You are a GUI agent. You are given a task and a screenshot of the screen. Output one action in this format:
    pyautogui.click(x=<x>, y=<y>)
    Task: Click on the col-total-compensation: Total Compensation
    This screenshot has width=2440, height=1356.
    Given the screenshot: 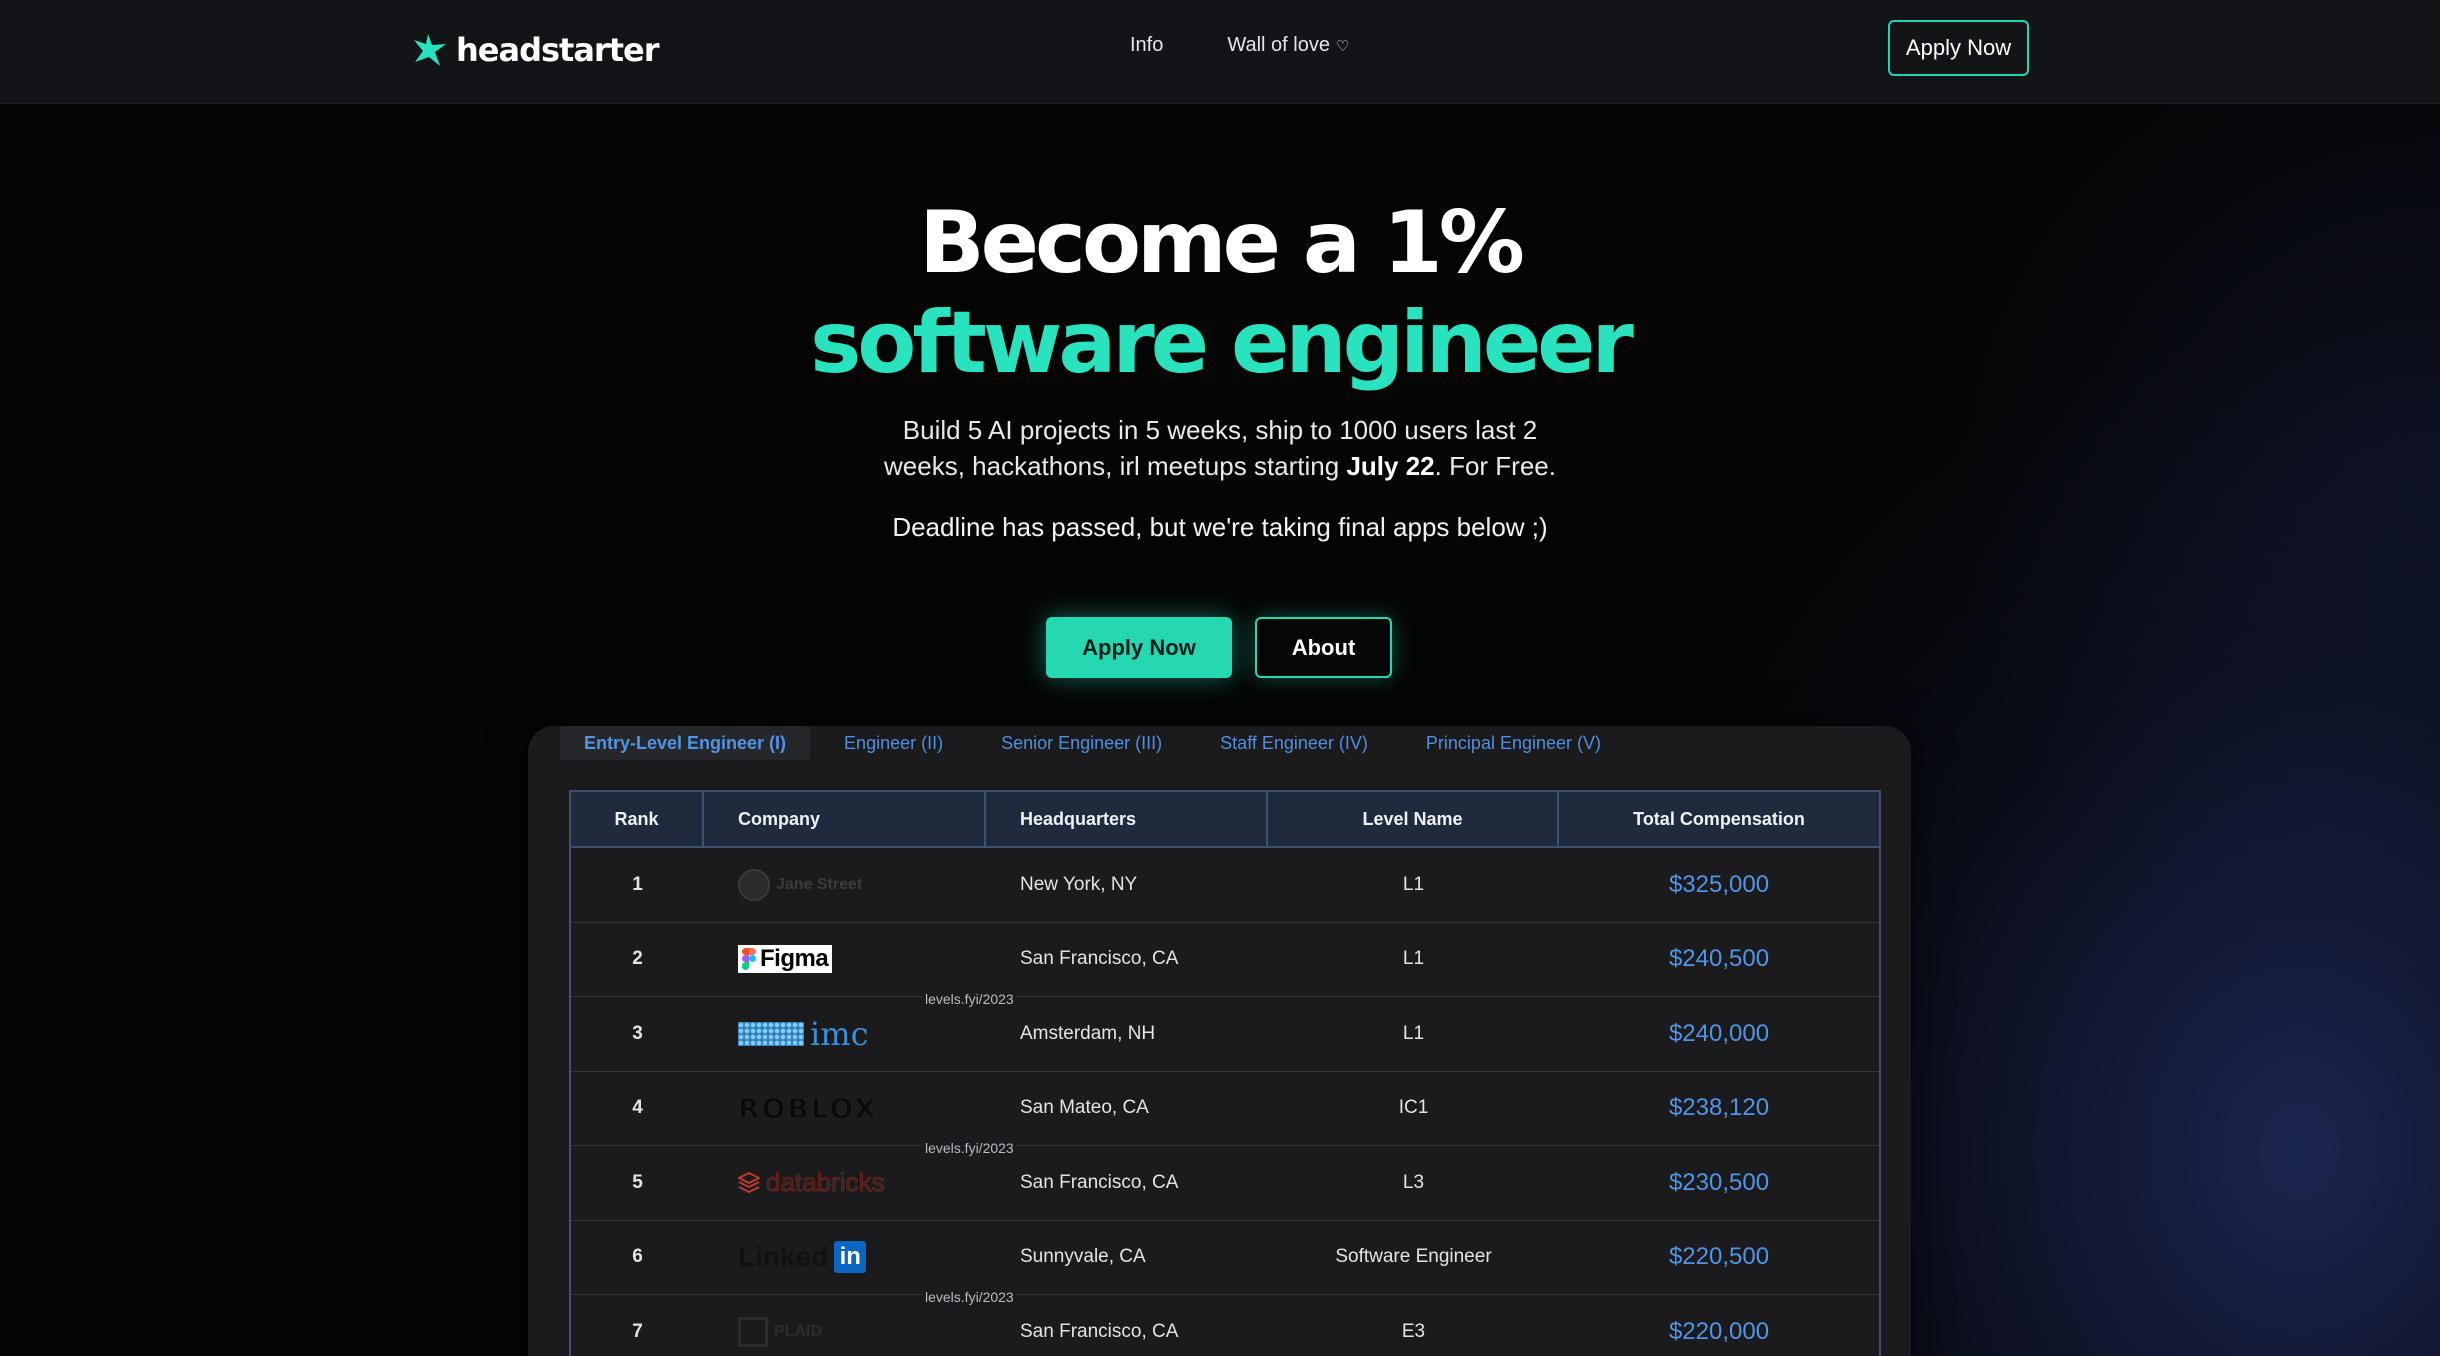 What is the action you would take?
    pyautogui.click(x=1719, y=818)
    